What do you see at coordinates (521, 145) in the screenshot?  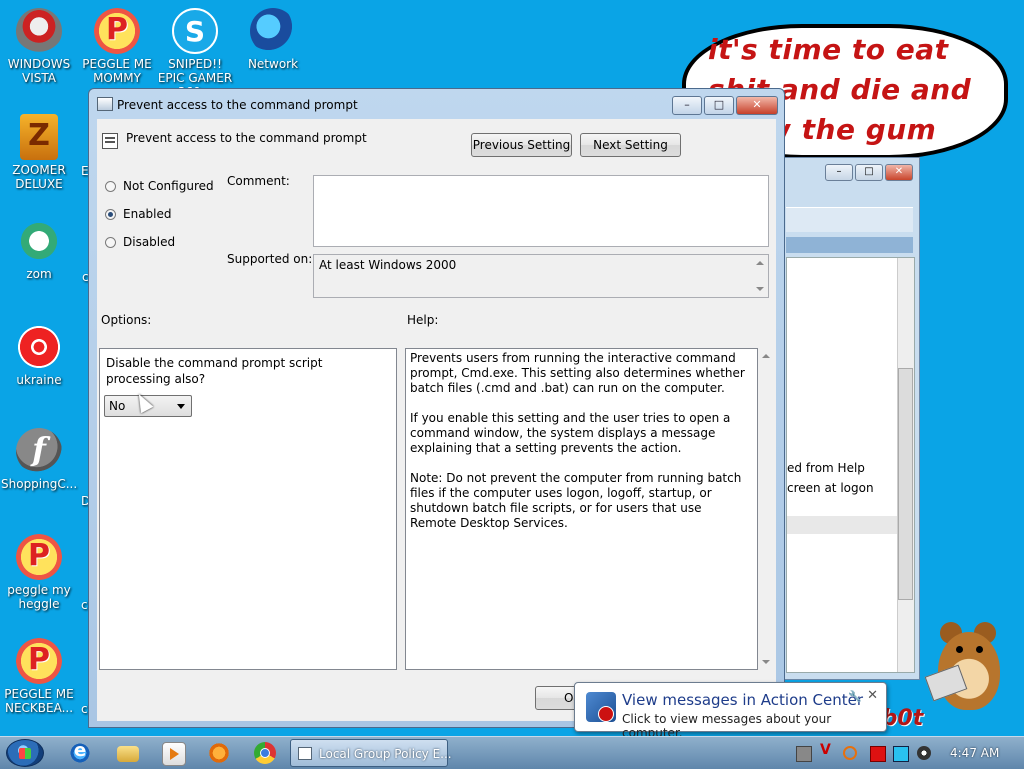 I see `previous-setting-button: Previous Setting` at bounding box center [521, 145].